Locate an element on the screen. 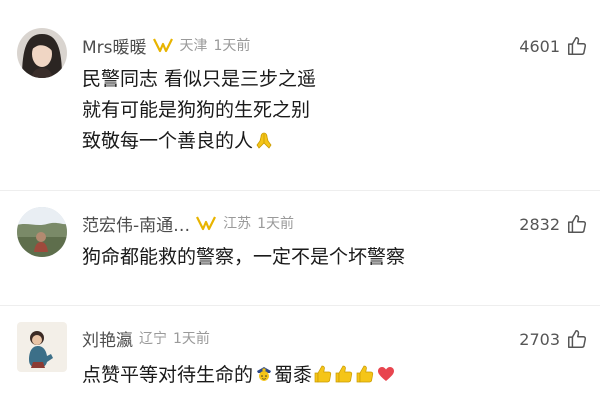 The image size is (600, 400). comment-line-text: 蜀黍 is located at coordinates (293, 375).